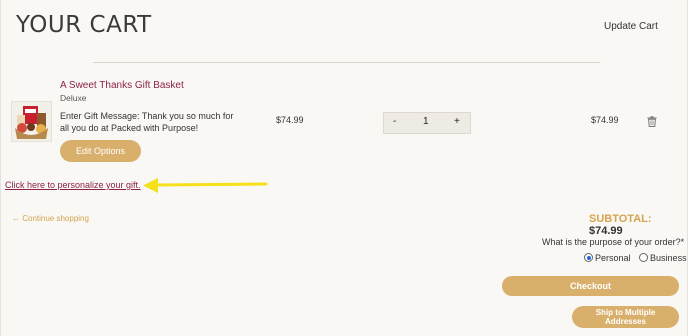 The height and width of the screenshot is (336, 688). I want to click on gift-basket-image, so click(31, 121).